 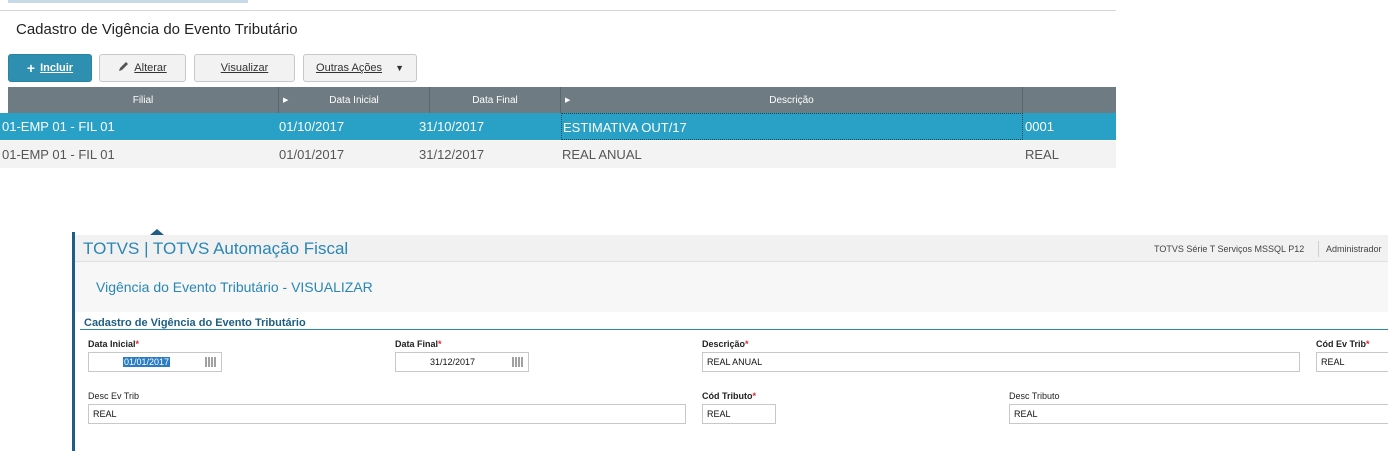 What do you see at coordinates (399, 68) in the screenshot?
I see `dropdown-arrow-icon: ▼` at bounding box center [399, 68].